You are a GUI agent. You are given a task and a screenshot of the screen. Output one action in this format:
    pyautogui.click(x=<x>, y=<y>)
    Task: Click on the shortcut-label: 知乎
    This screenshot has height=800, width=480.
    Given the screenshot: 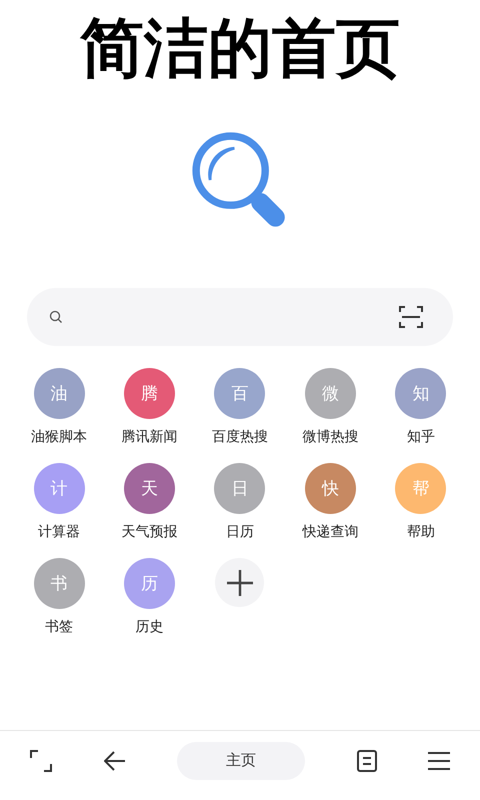 What is the action you would take?
    pyautogui.click(x=420, y=437)
    